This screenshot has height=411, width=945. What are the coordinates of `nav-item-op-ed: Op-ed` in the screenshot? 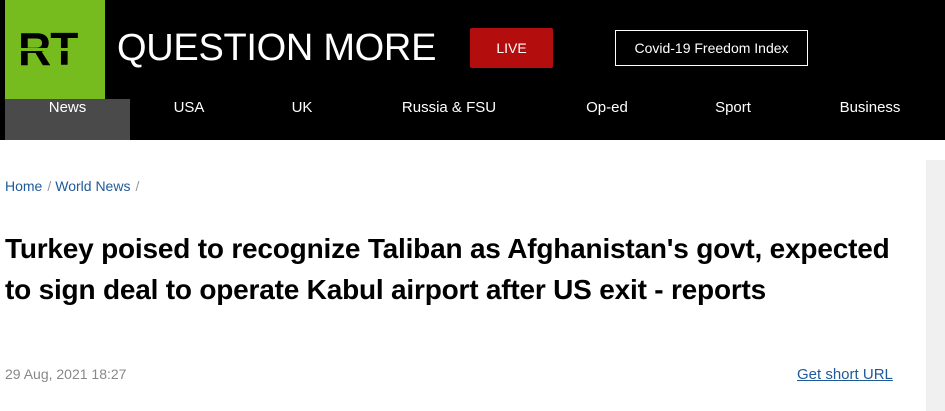 It's located at (607, 119).